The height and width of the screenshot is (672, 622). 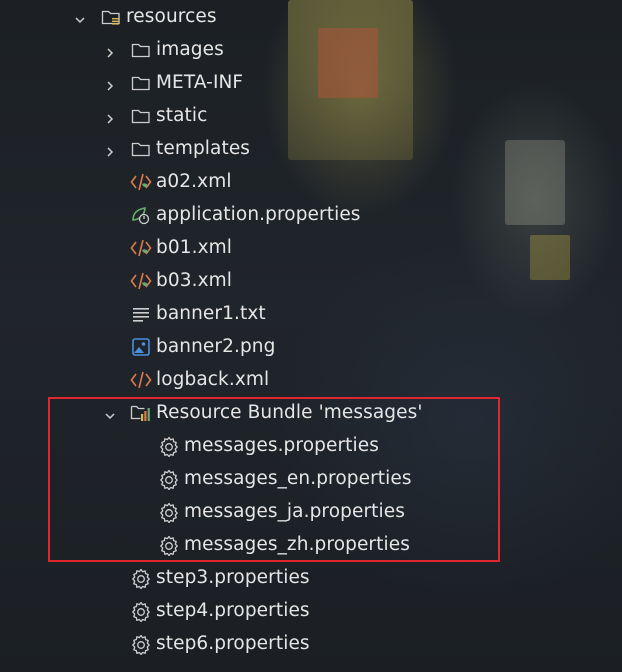 I want to click on tree-node-resource-bundle: Resource Bundle 'messages', so click(x=263, y=412).